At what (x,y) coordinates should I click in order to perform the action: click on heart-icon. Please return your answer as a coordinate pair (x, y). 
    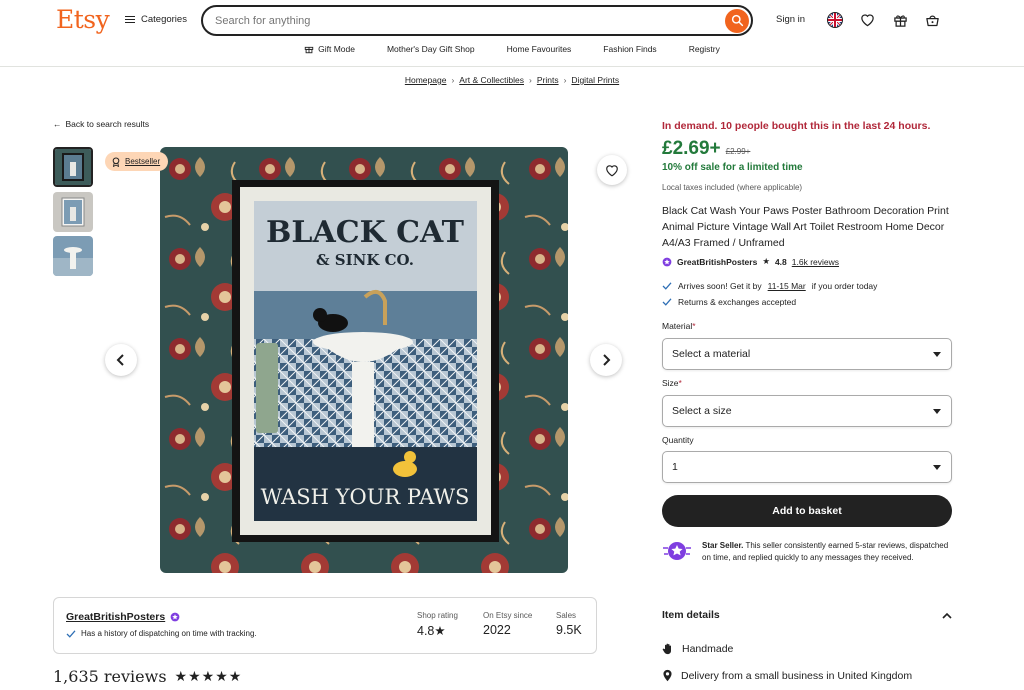
    Looking at the image, I should click on (612, 170).